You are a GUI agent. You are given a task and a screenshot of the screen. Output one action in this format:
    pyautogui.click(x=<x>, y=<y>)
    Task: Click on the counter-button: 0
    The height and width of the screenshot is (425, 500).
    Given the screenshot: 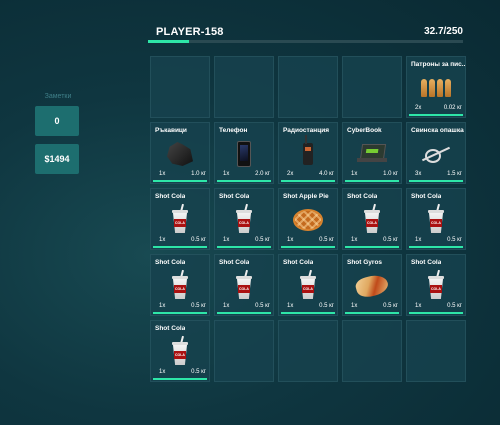 What is the action you would take?
    pyautogui.click(x=57, y=121)
    